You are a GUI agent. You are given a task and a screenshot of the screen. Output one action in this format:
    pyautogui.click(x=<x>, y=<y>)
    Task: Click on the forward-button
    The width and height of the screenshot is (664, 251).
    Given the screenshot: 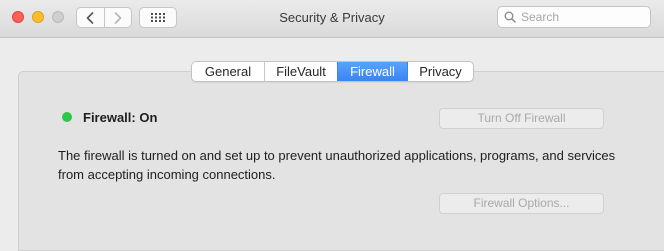 What is the action you would take?
    pyautogui.click(x=117, y=17)
    